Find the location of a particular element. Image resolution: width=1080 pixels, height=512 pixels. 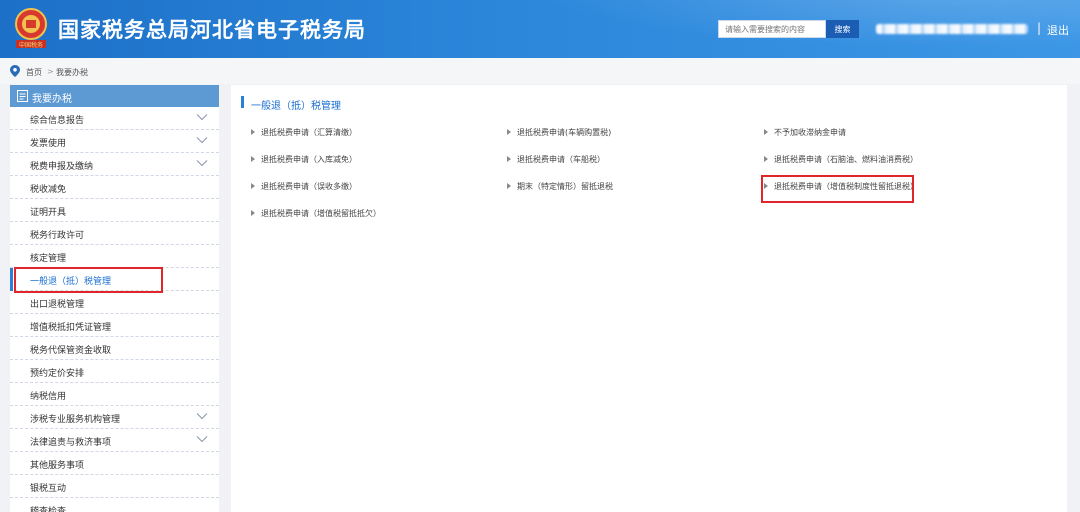

sidebar-item-label: 法律追责与救济事项 is located at coordinates (71, 443).